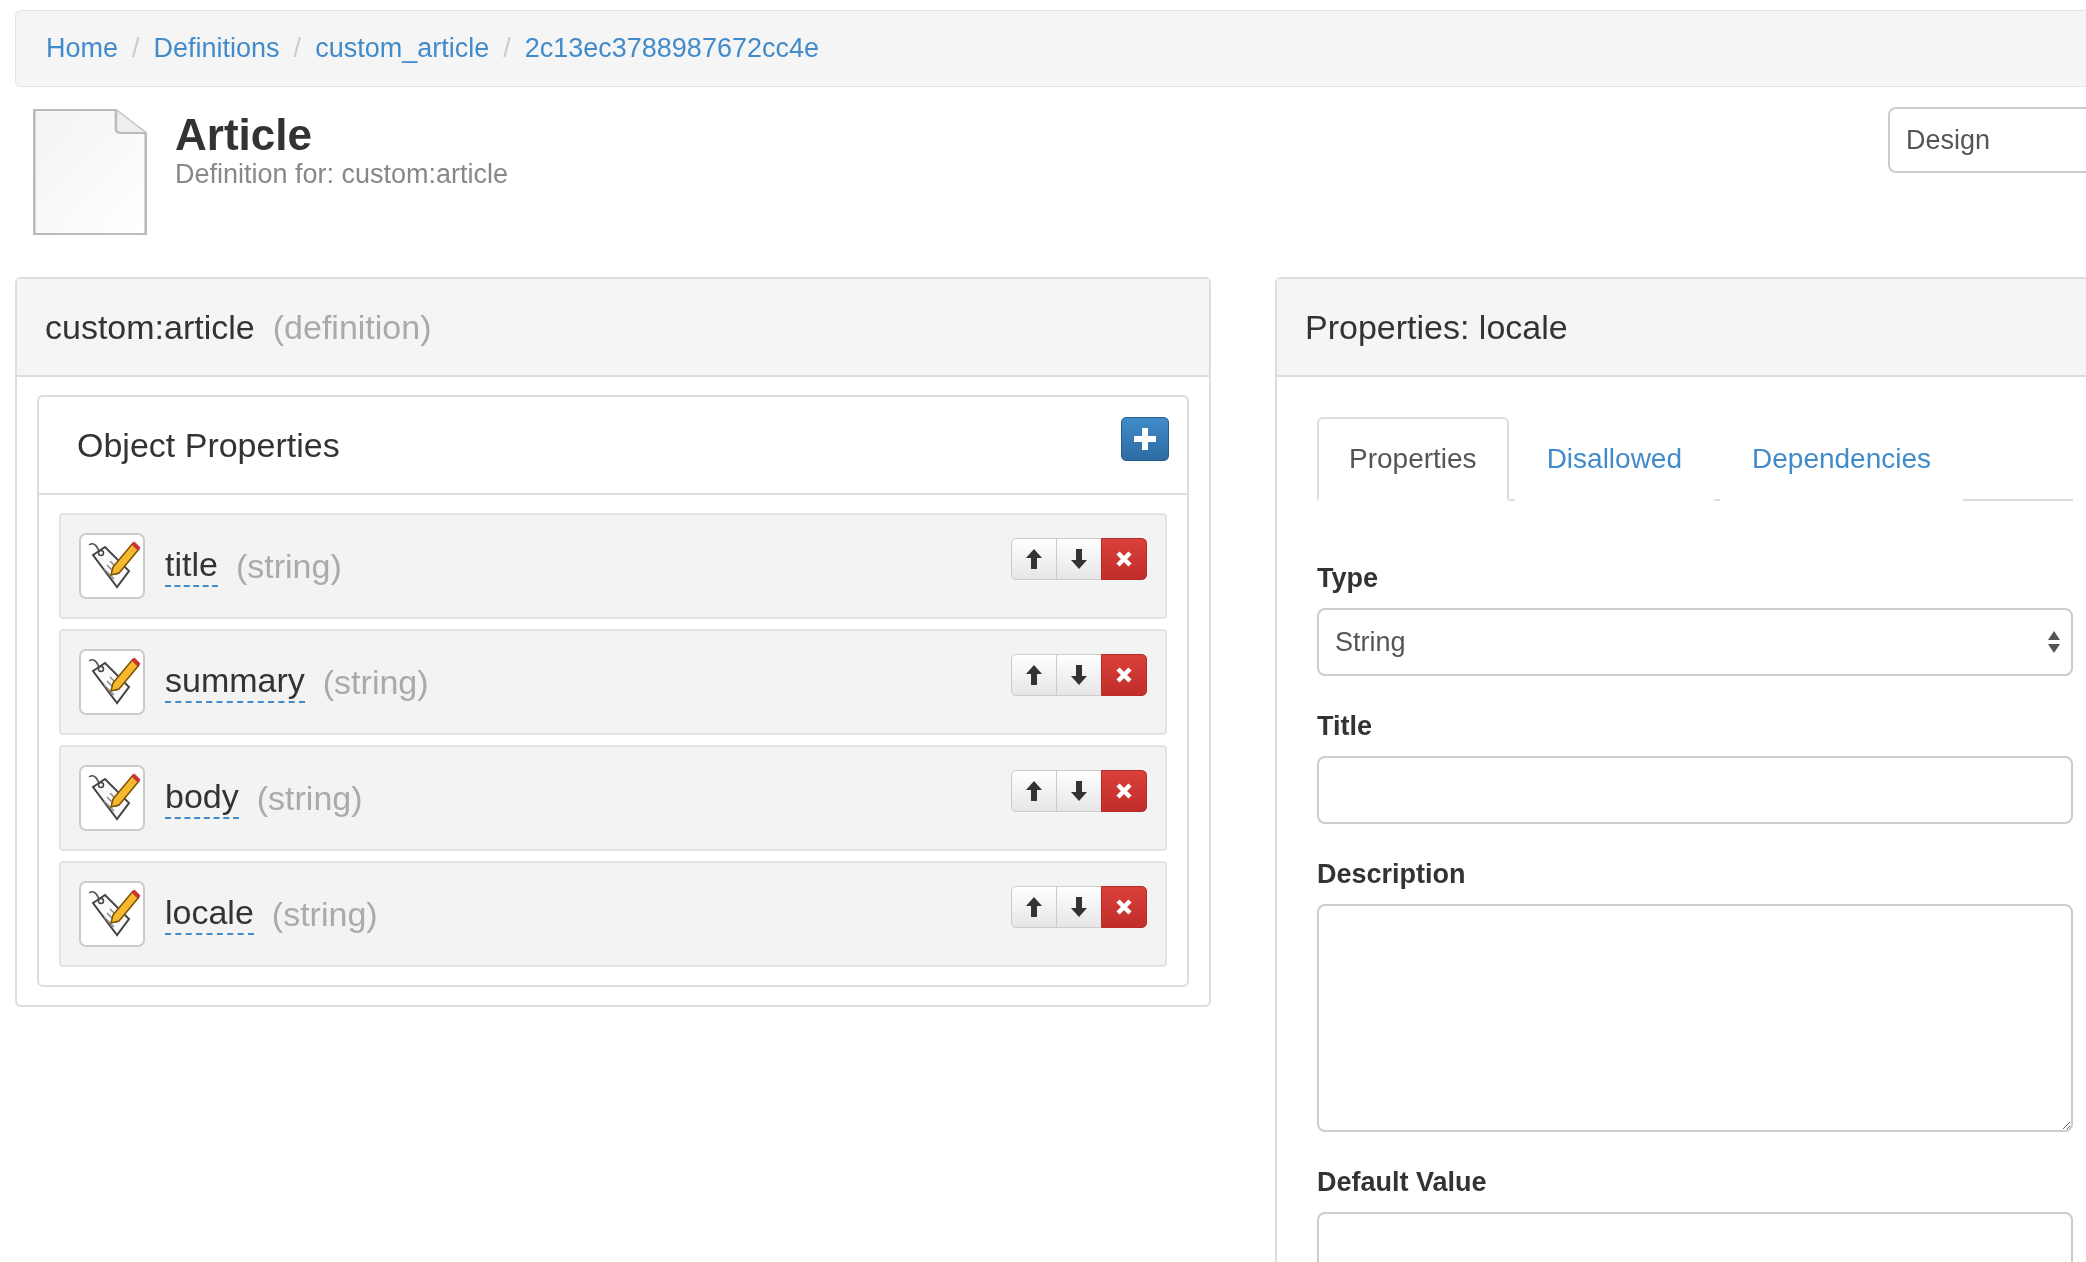 This screenshot has height=1262, width=2086. I want to click on add-button, so click(1145, 439).